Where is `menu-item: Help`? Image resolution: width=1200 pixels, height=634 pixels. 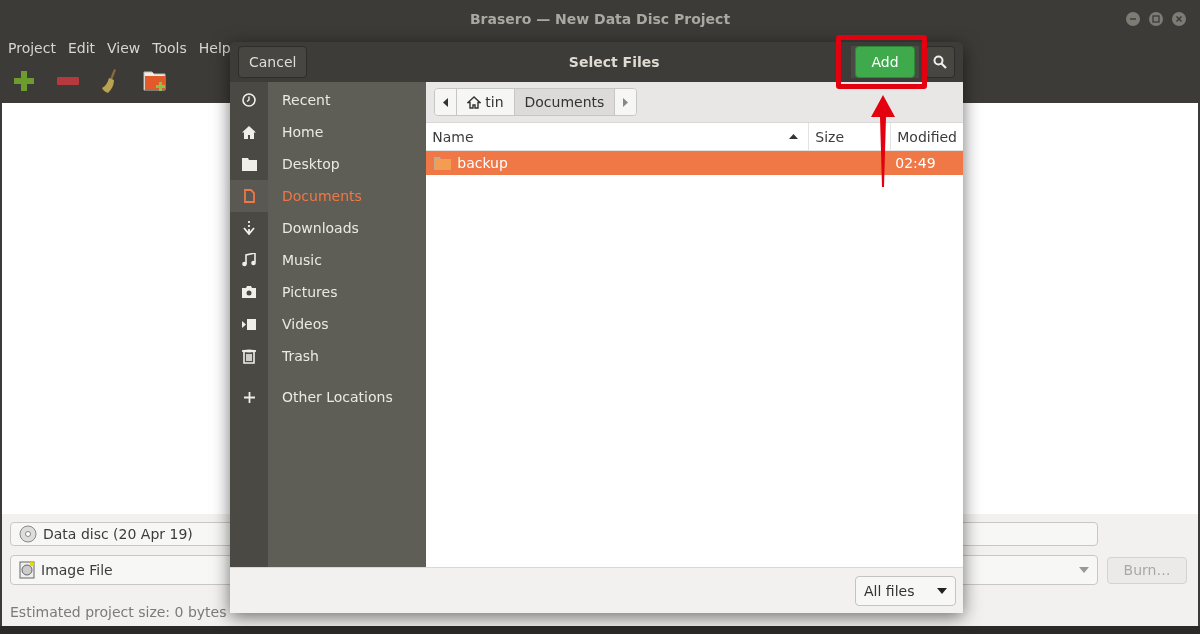 menu-item: Help is located at coordinates (214, 48).